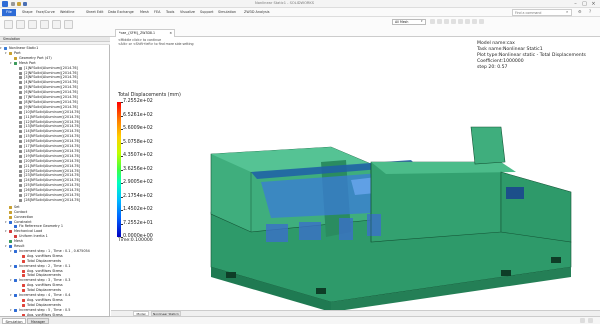 The image size is (600, 325). Describe the element at coordinates (346, 229) in the screenshot. I see `window-panel` at that location.